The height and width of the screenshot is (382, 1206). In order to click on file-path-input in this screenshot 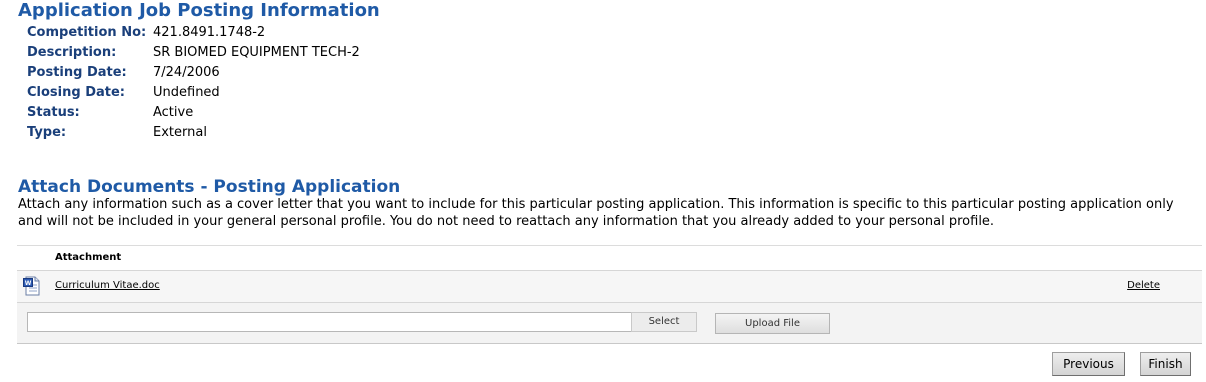, I will do `click(331, 322)`.